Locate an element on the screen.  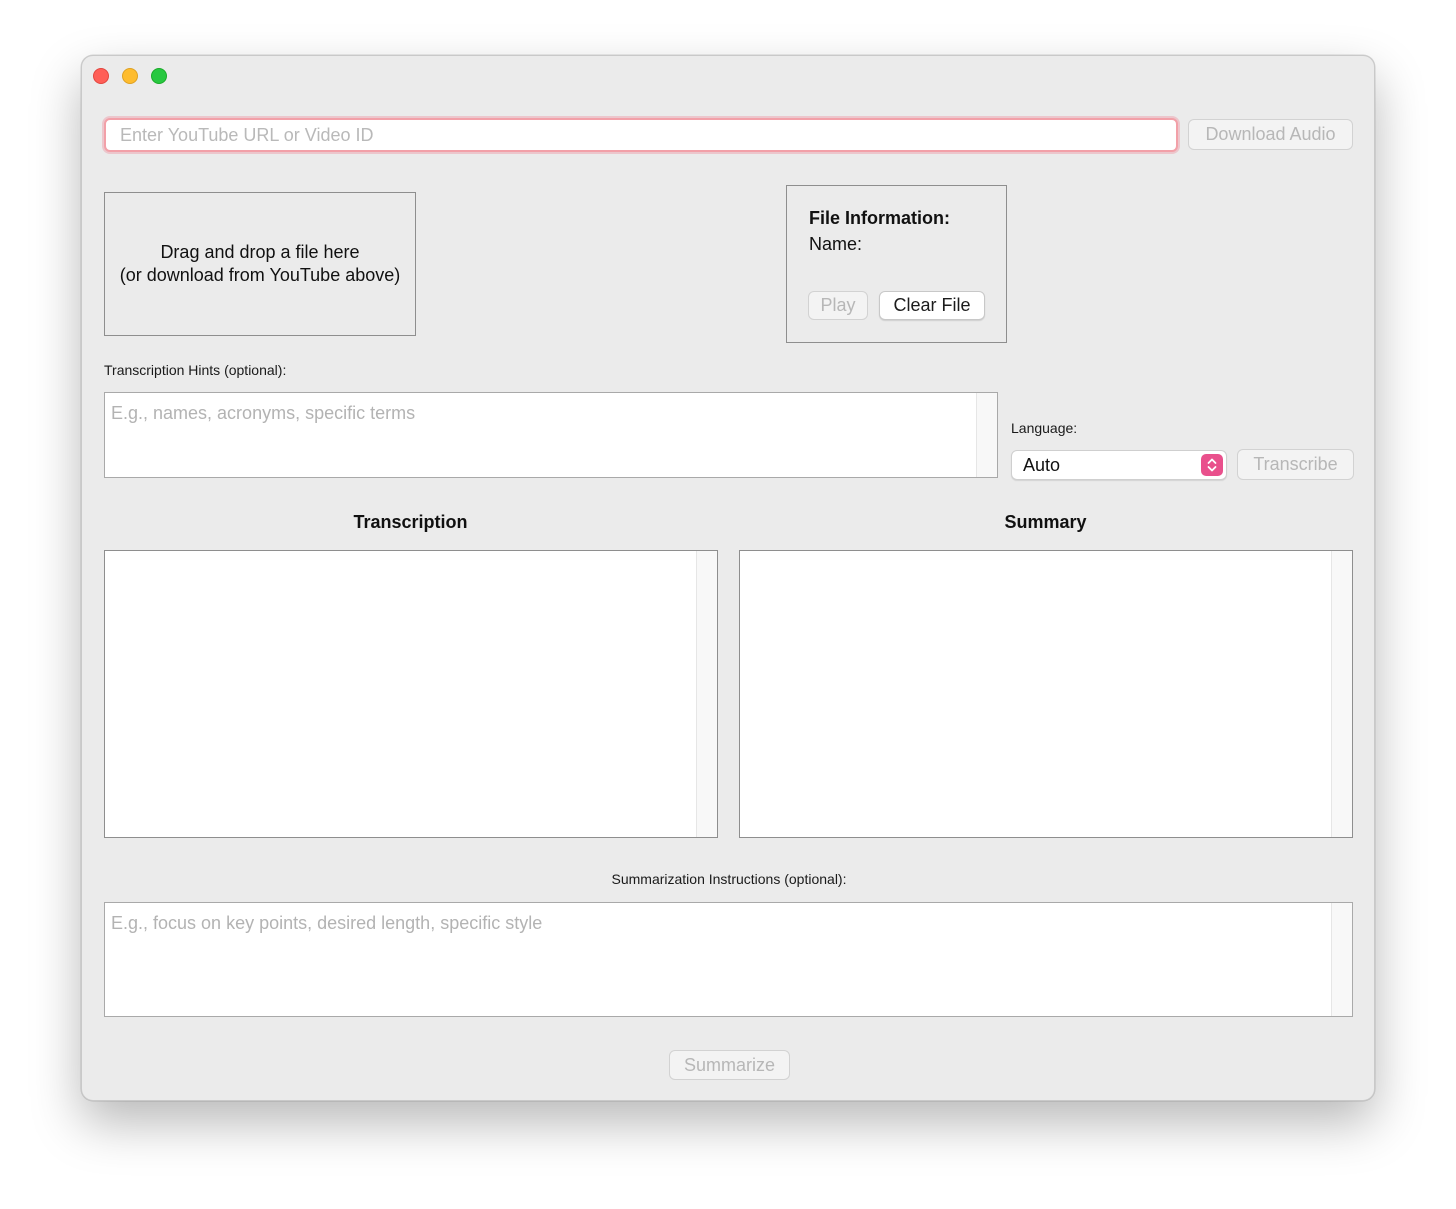
language-selected-value: Auto is located at coordinates (1042, 464).